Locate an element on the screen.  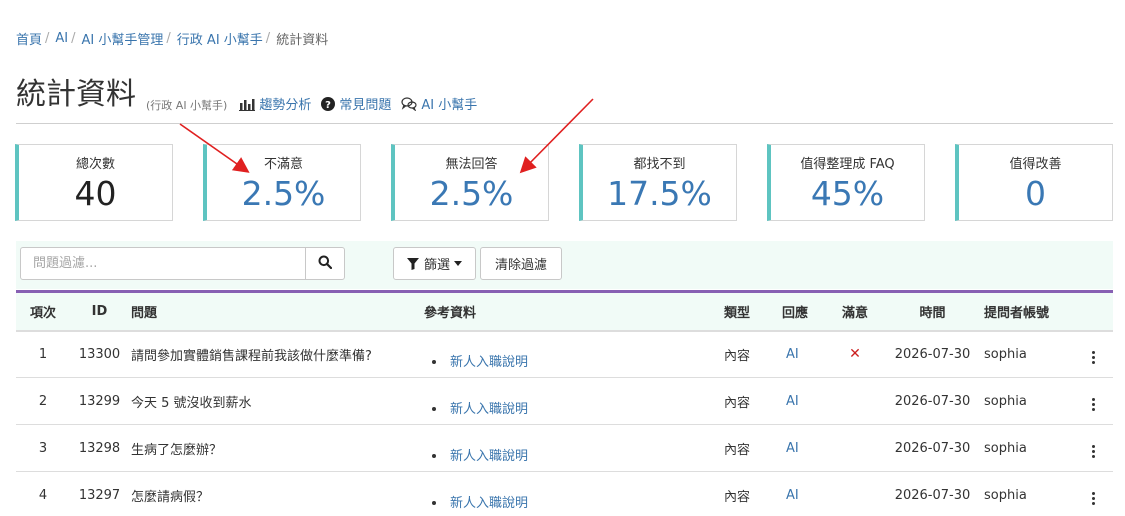
col-header-id: ID is located at coordinates (99, 311).